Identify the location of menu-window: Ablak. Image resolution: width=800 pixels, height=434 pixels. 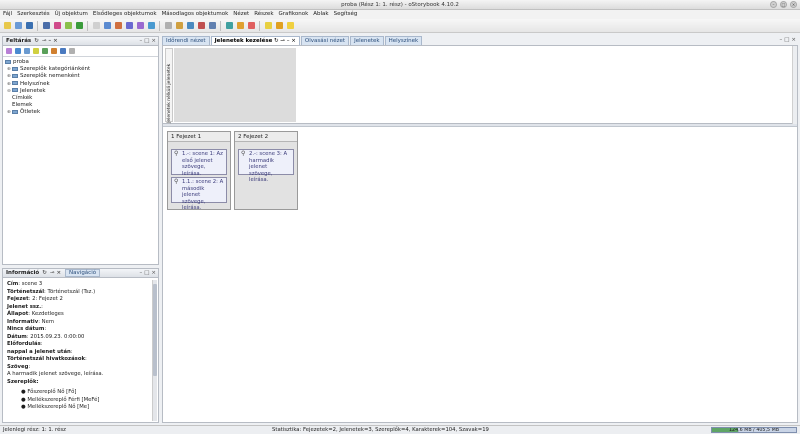
(320, 14).